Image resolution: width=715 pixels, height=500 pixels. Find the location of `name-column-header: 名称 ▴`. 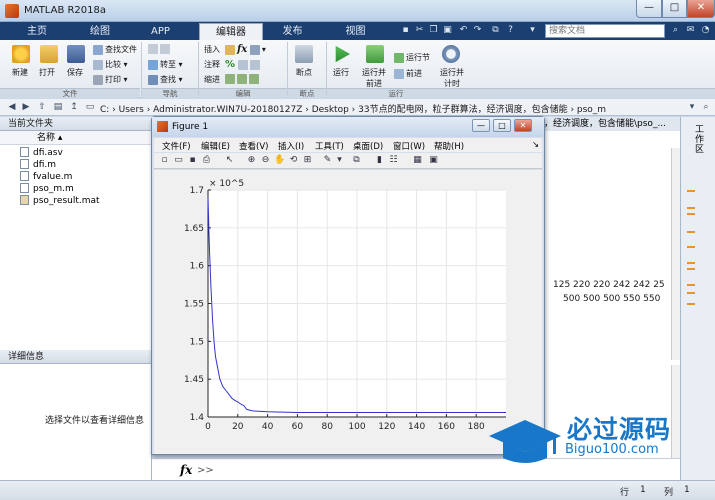

name-column-header: 名称 ▴ is located at coordinates (76, 138).